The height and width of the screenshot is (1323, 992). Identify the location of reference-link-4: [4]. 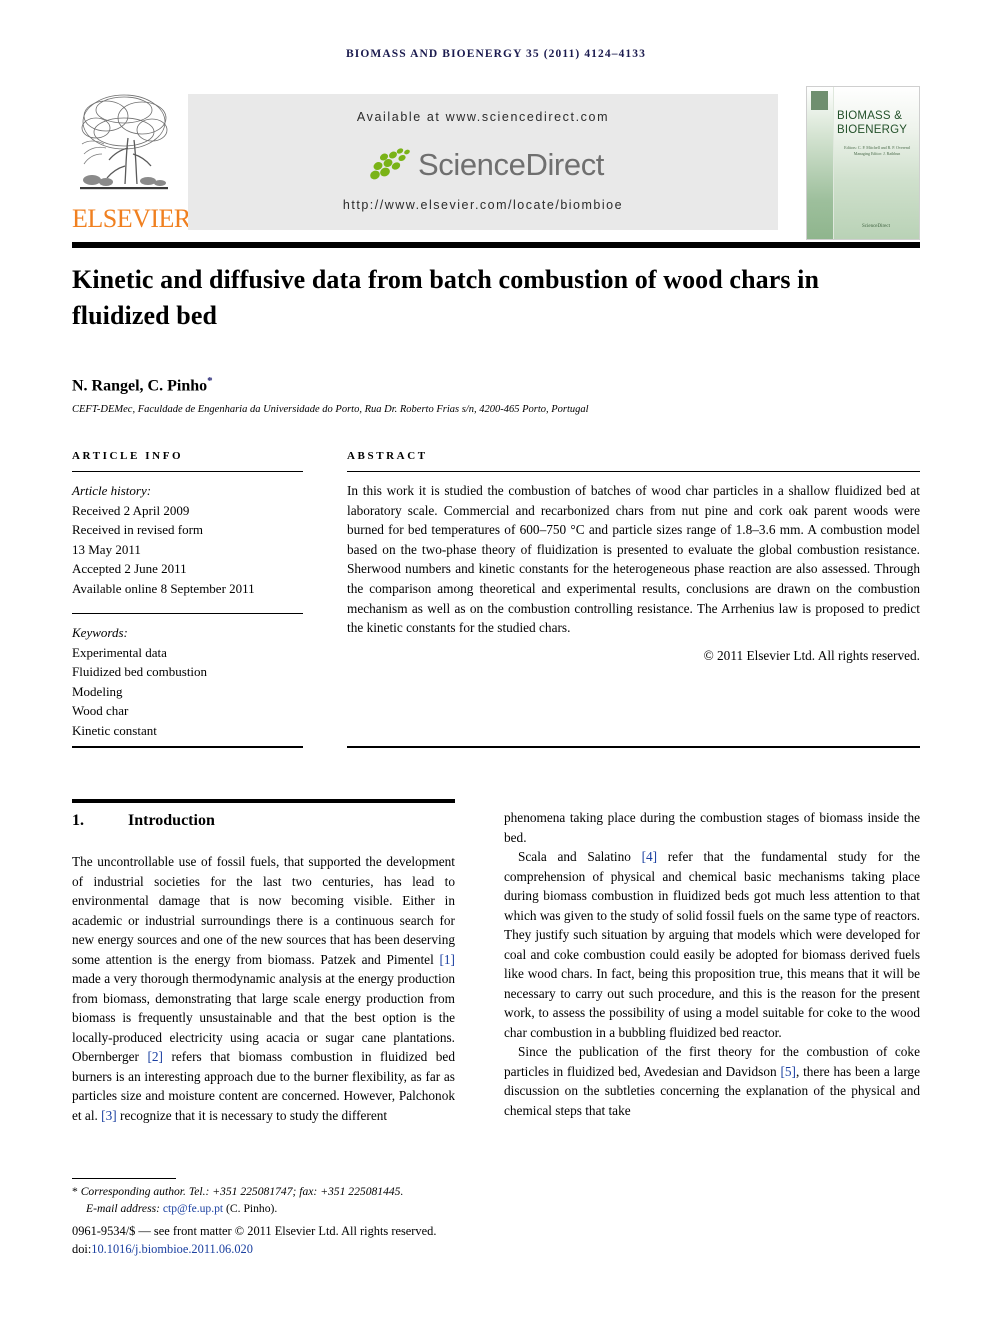
(650, 856).